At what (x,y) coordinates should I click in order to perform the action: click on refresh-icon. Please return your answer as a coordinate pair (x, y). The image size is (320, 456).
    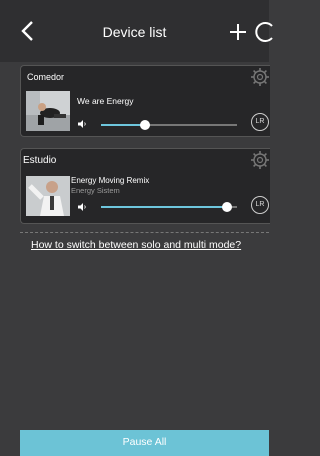
    Looking at the image, I should click on (266, 32).